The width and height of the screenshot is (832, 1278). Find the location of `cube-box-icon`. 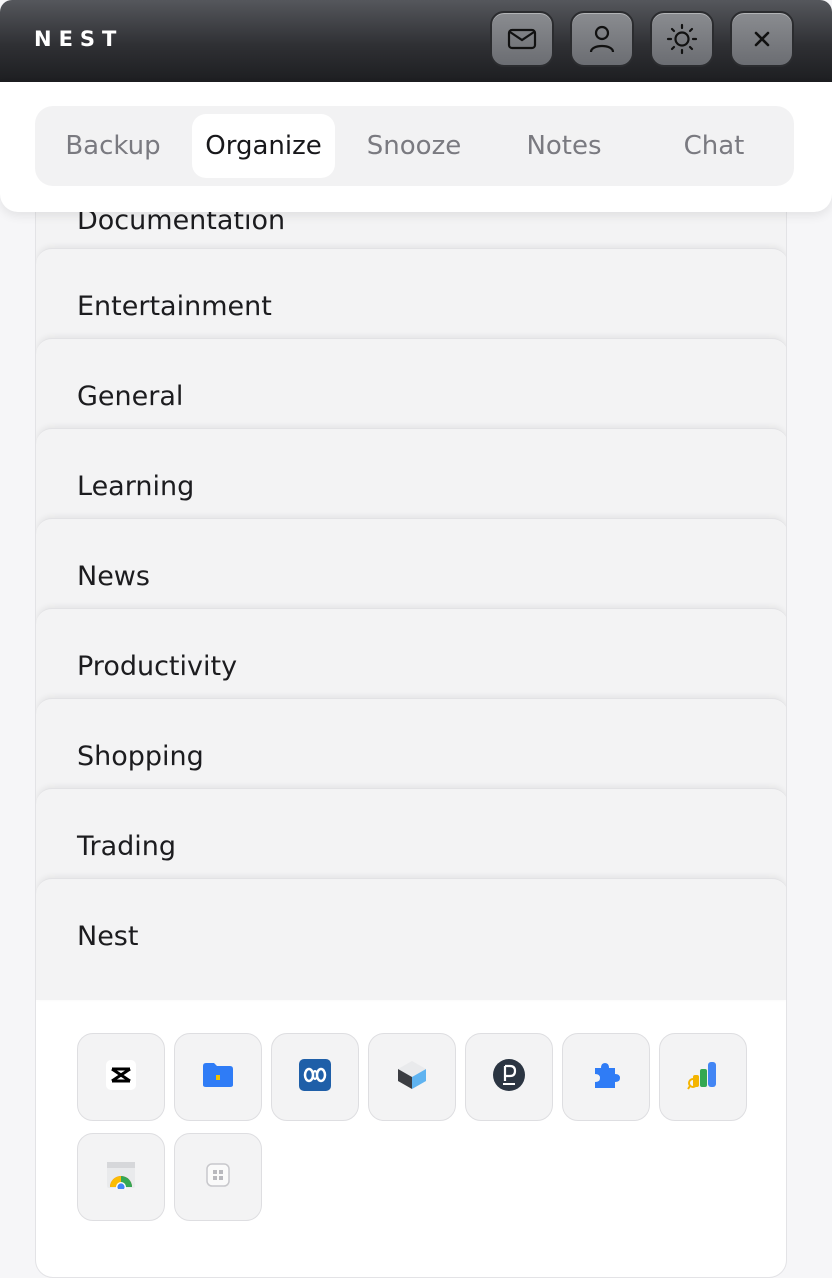

cube-box-icon is located at coordinates (412, 1077).